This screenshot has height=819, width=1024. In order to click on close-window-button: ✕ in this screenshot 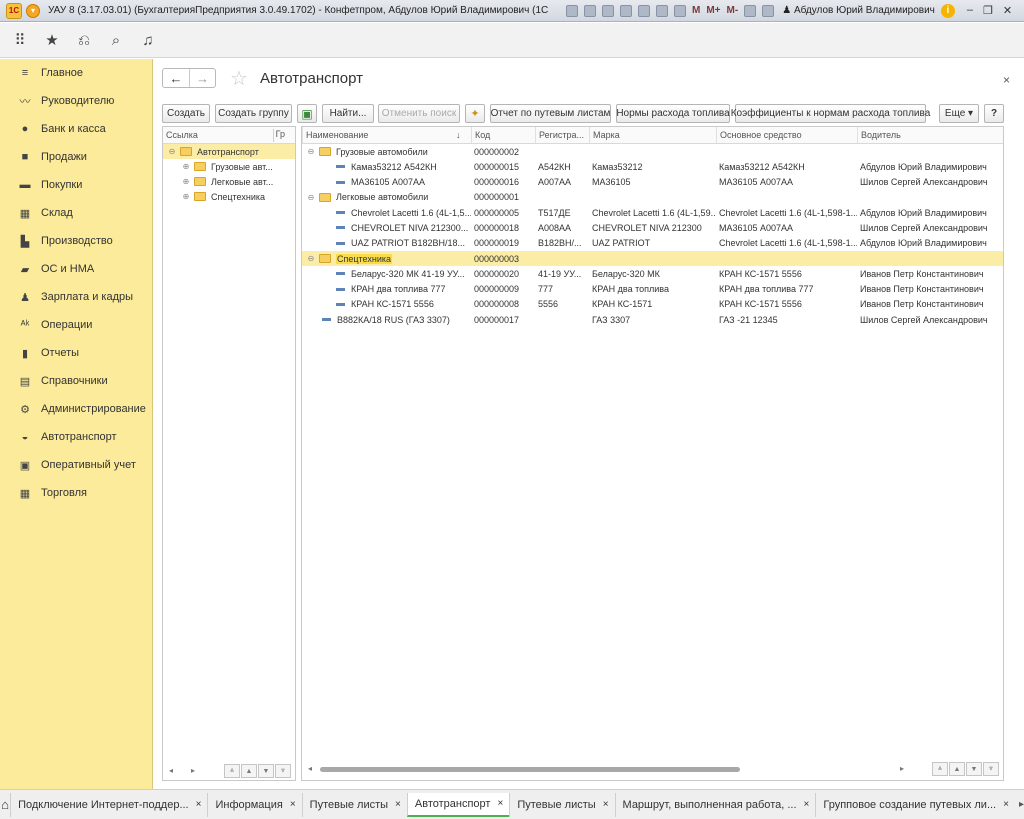, I will do `click(1007, 10)`.